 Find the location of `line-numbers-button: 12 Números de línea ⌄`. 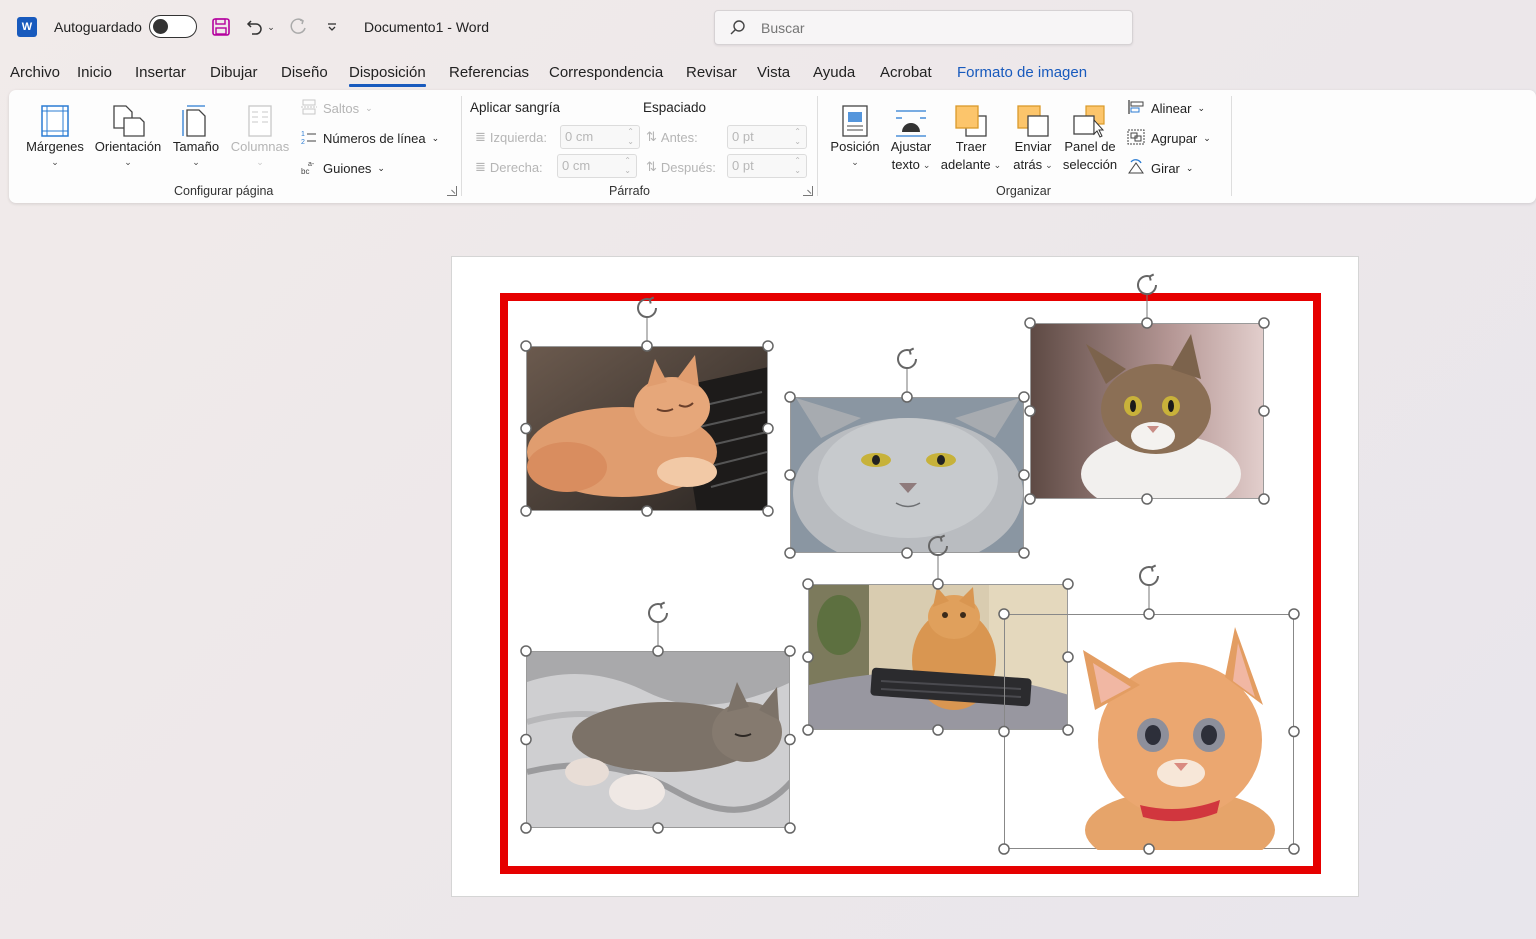

line-numbers-button: 12 Números de línea ⌄ is located at coordinates (370, 138).